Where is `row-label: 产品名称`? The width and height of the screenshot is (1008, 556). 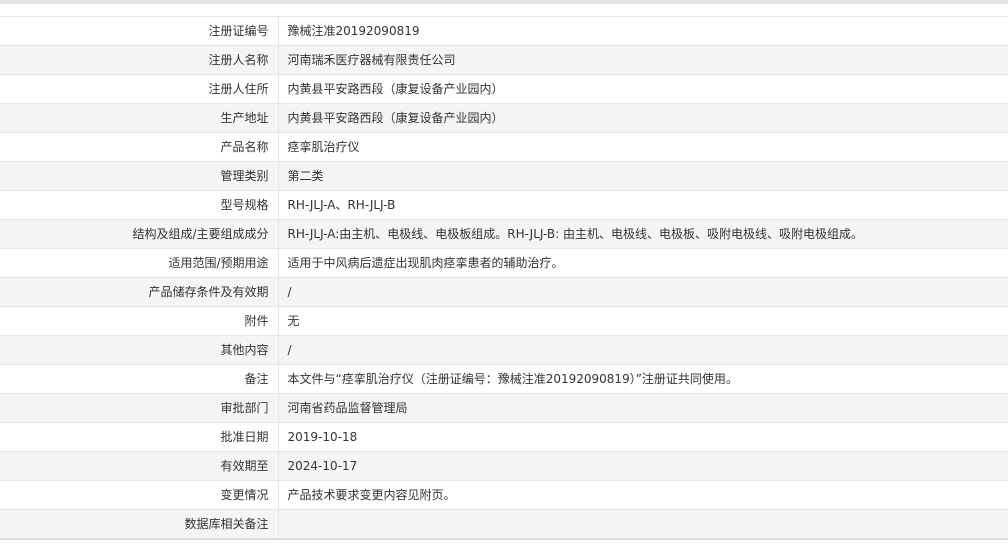 row-label: 产品名称 is located at coordinates (139, 147).